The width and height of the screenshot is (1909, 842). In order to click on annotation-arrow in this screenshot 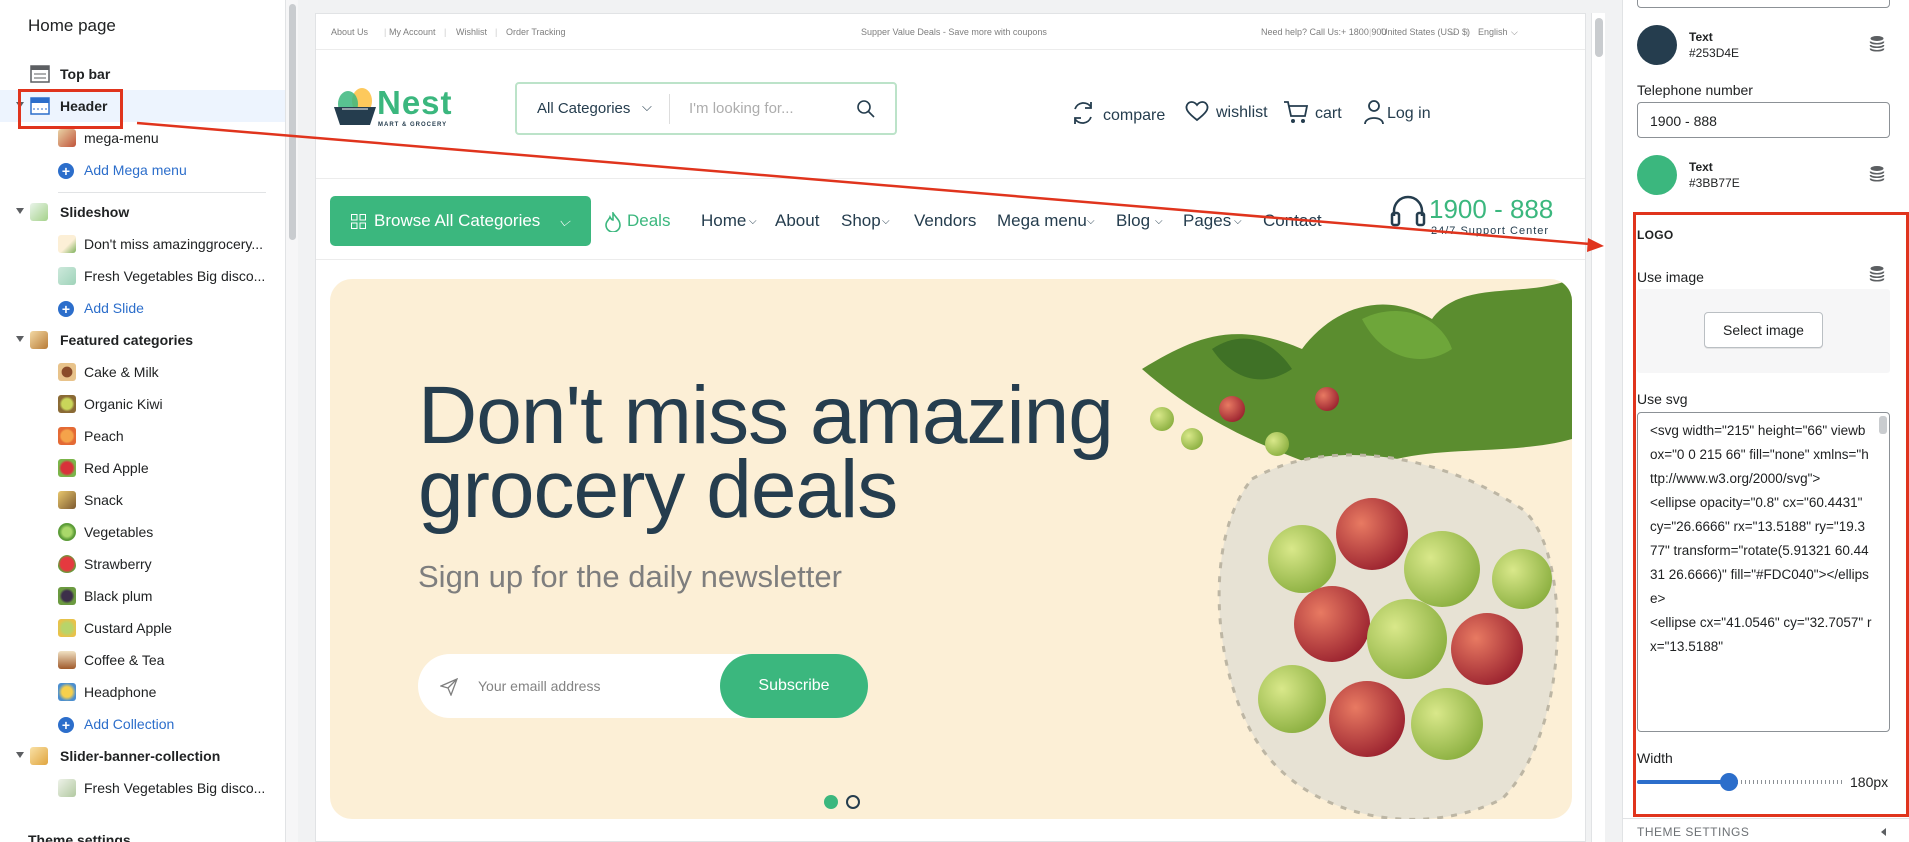, I will do `click(870, 186)`.